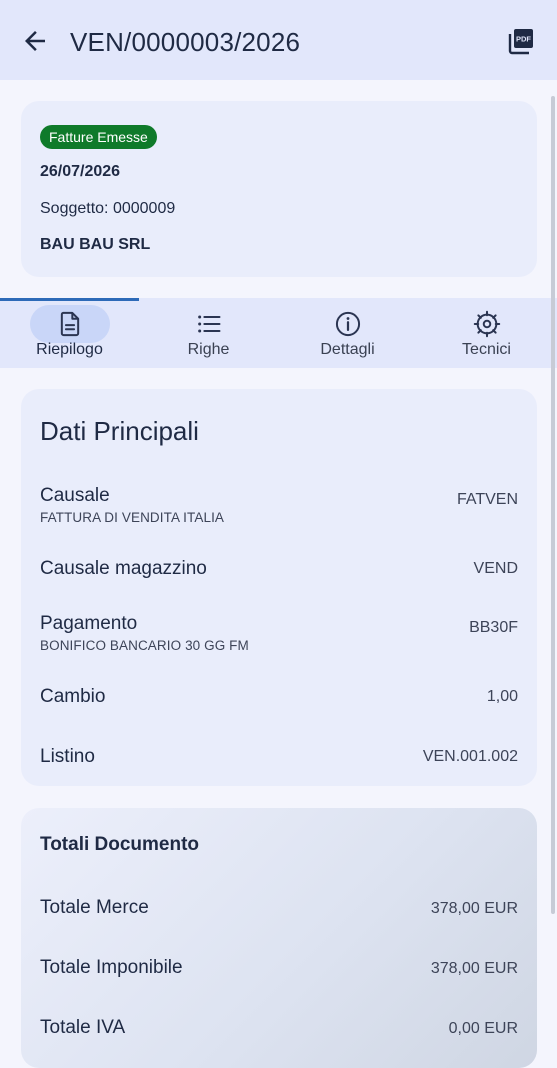 The height and width of the screenshot is (1068, 557). What do you see at coordinates (132, 517) in the screenshot?
I see `row-sublabel: FATTURA DI VENDITA ITALIA` at bounding box center [132, 517].